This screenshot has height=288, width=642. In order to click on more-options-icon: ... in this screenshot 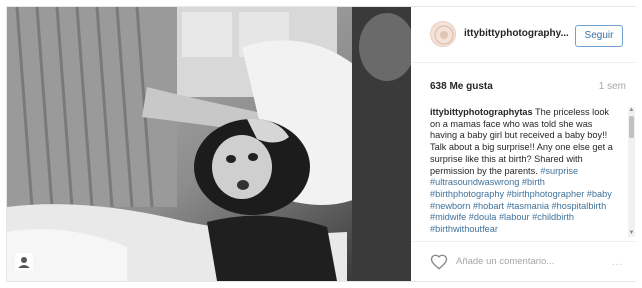, I will do `click(620, 263)`.